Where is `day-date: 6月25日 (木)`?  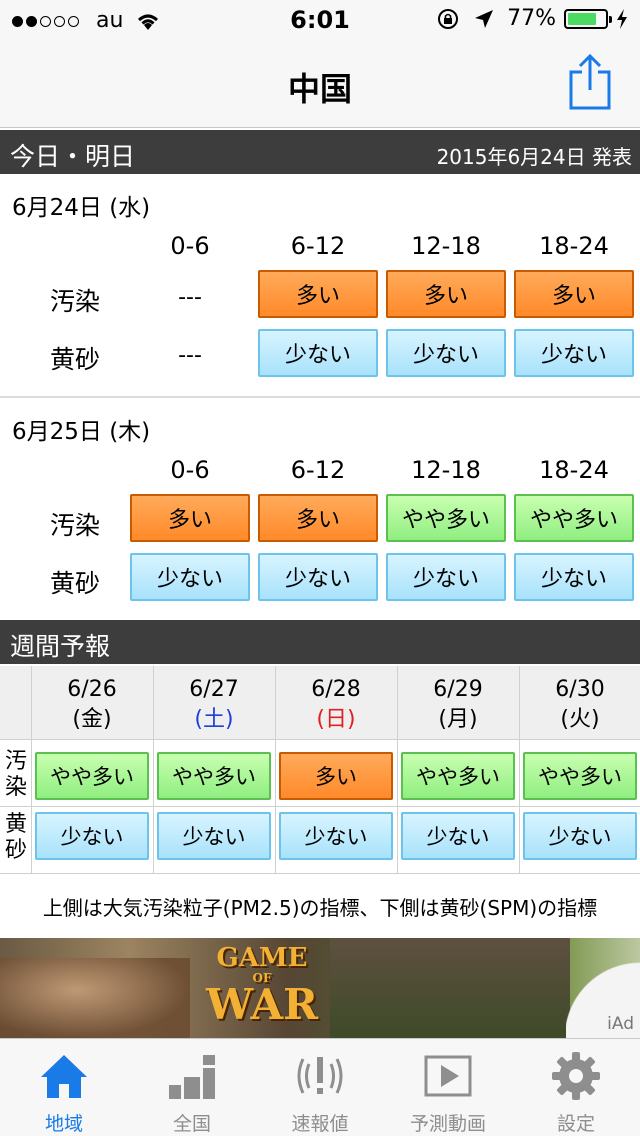 day-date: 6月25日 (木) is located at coordinates (81, 432).